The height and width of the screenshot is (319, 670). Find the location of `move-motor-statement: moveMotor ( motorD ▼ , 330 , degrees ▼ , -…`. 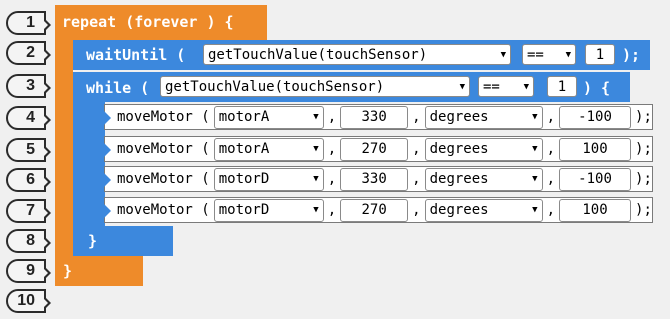

move-motor-statement: moveMotor ( motorD ▼ , 330 , degrees ▼ , -… is located at coordinates (378, 179).